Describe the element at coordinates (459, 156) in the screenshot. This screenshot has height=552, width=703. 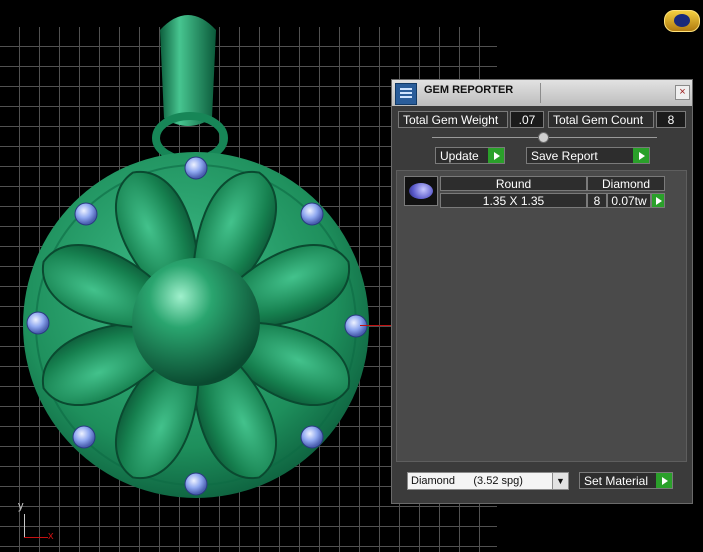
I see `update-button-label: Update` at that location.